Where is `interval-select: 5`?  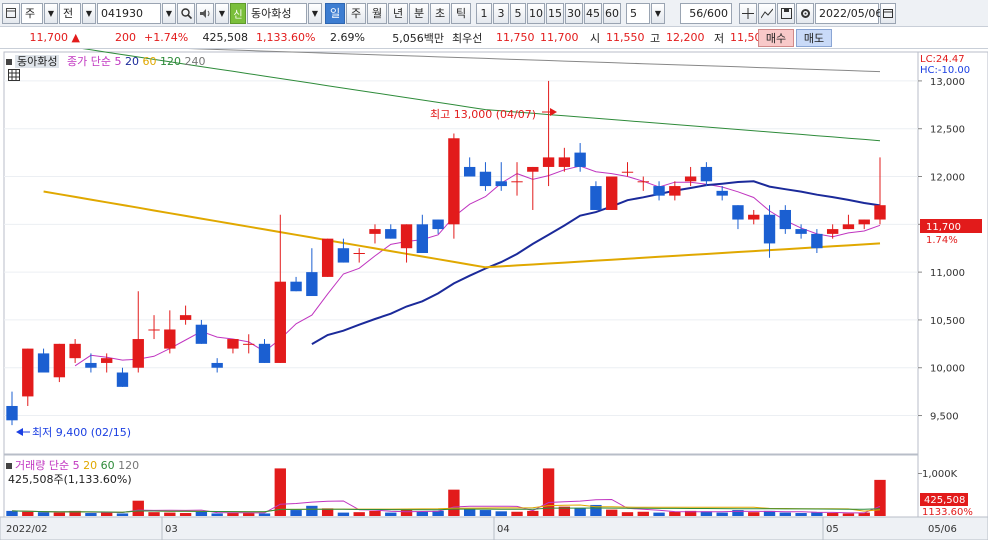
interval-select: 5 is located at coordinates (638, 13).